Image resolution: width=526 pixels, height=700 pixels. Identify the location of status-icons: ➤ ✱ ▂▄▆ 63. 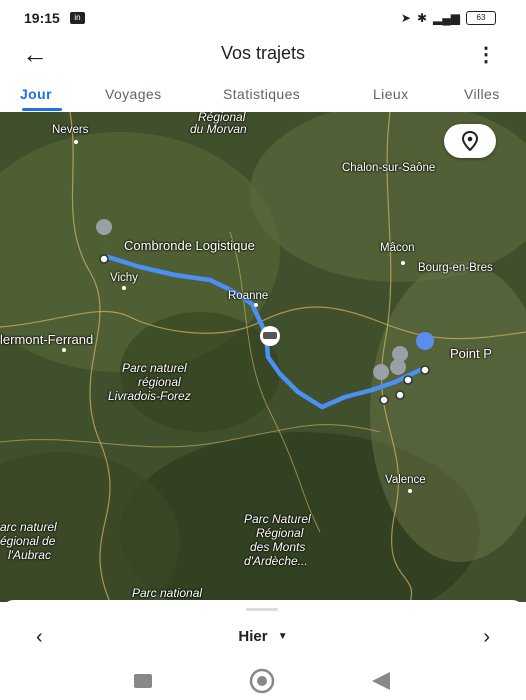
(448, 18).